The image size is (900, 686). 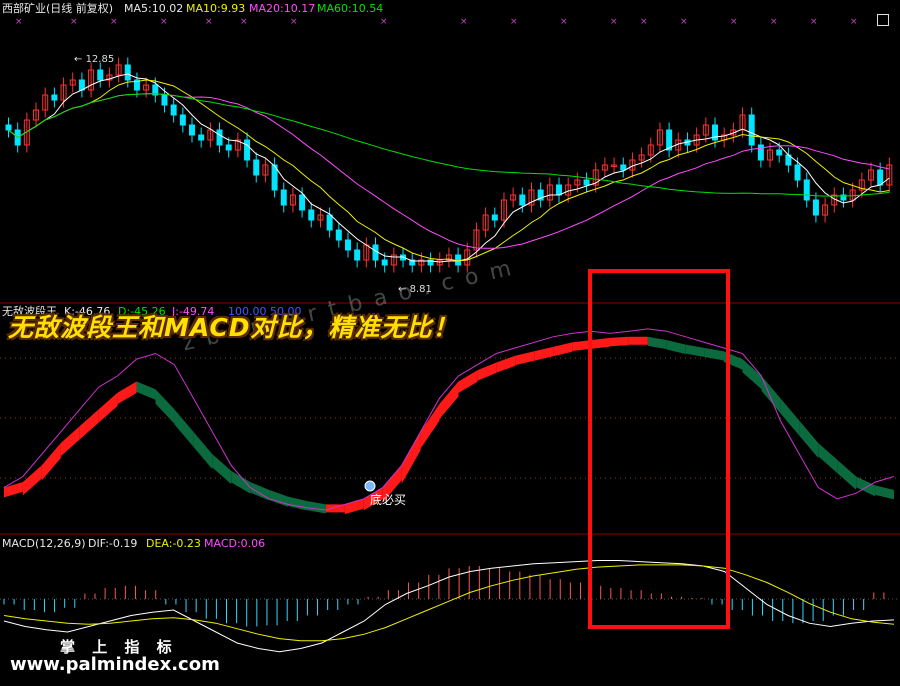 I want to click on ma60-value: MA60:10.54, so click(x=350, y=8).